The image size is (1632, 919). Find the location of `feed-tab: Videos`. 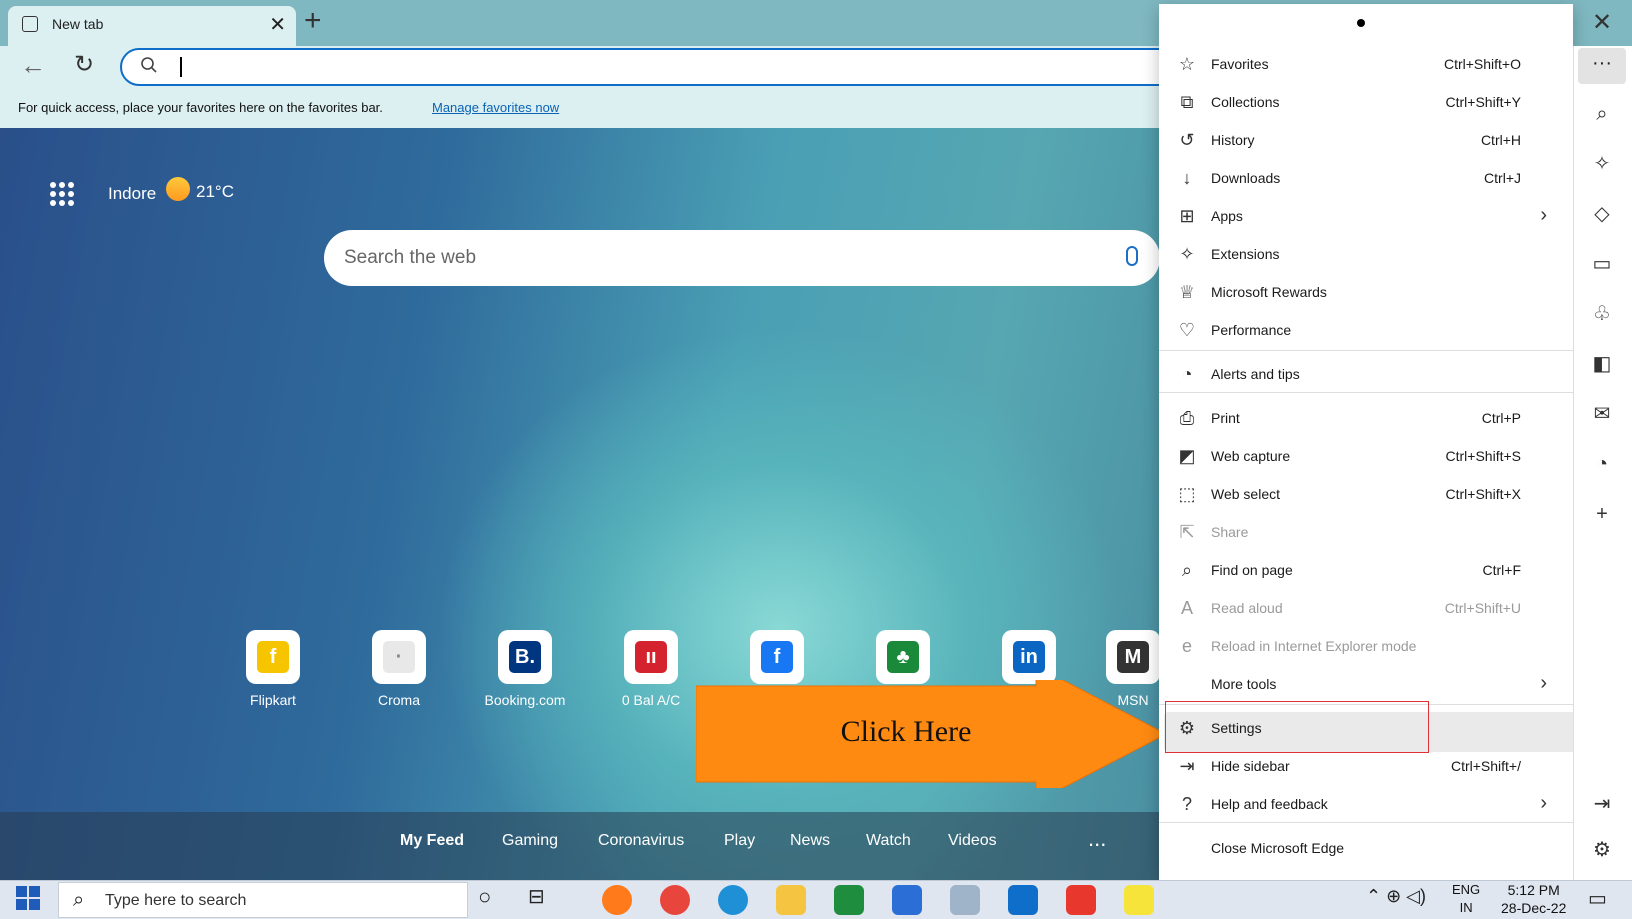

feed-tab: Videos is located at coordinates (972, 841).